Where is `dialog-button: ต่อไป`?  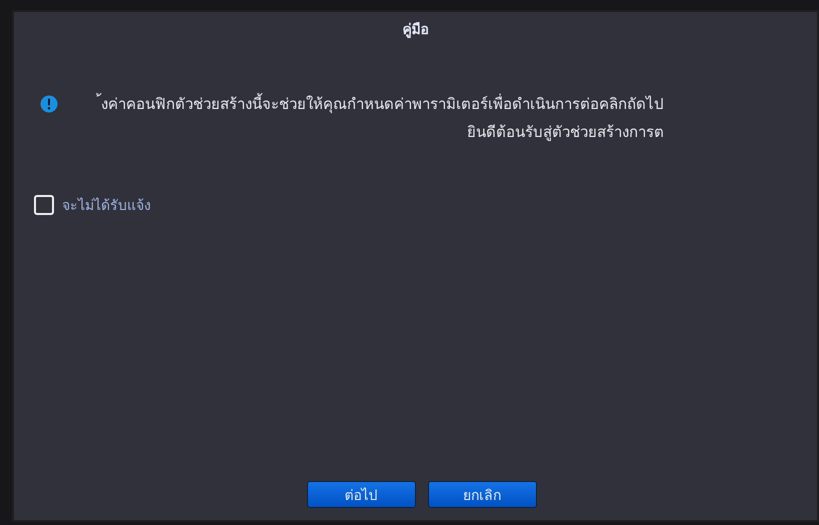
dialog-button: ต่อไป is located at coordinates (361, 494).